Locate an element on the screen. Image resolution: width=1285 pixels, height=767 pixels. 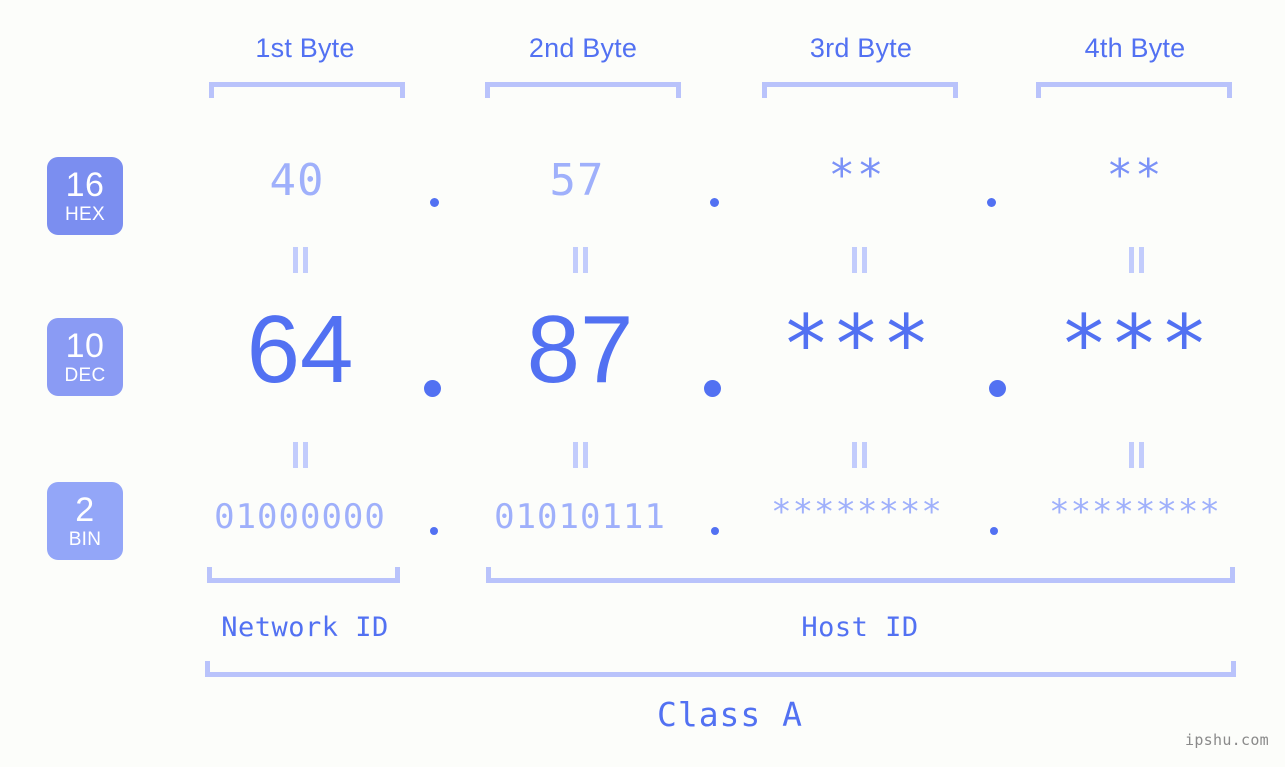
bin-byte-1: 01000000 is located at coordinates (300, 517).